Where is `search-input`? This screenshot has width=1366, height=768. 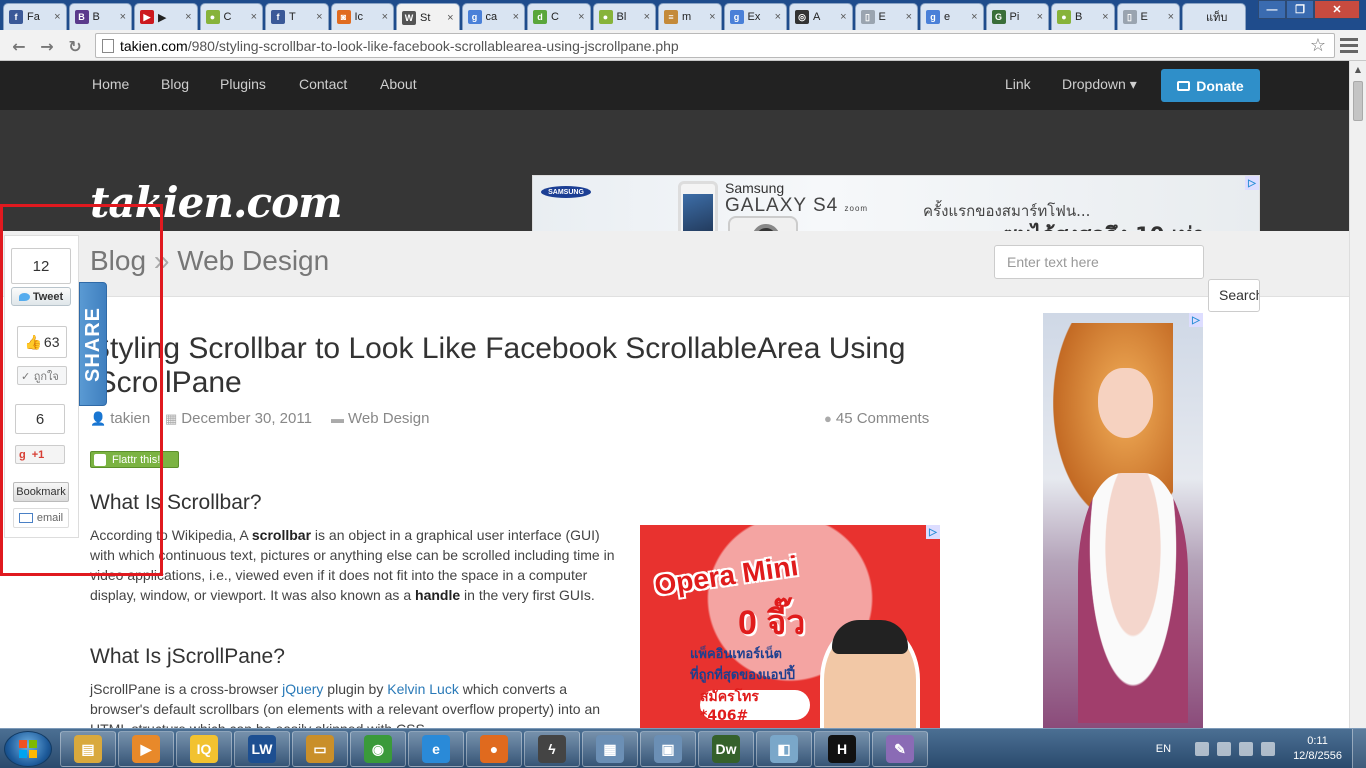
search-input is located at coordinates (1099, 262).